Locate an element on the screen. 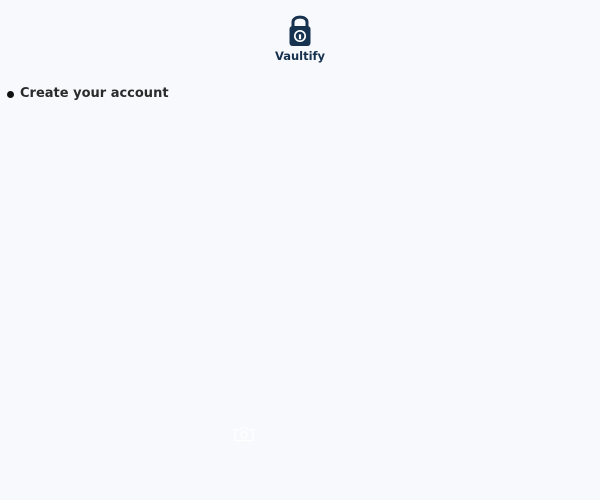 The height and width of the screenshot is (500, 600). current-step: Create your account is located at coordinates (88, 94).